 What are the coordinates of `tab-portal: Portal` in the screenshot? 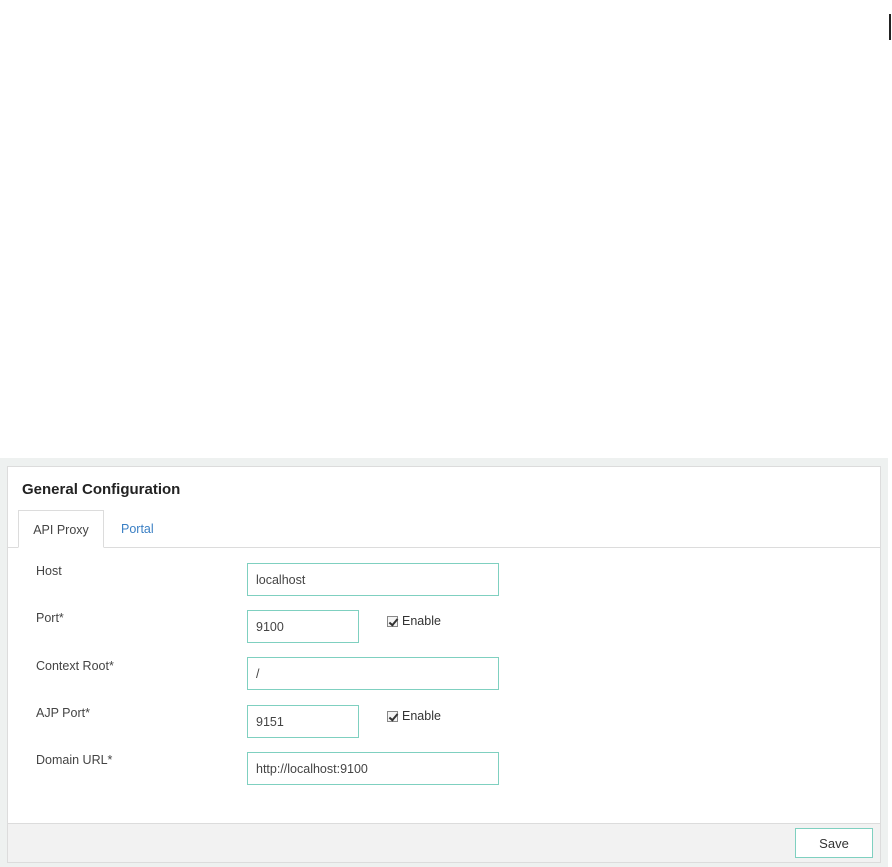 It's located at (137, 529).